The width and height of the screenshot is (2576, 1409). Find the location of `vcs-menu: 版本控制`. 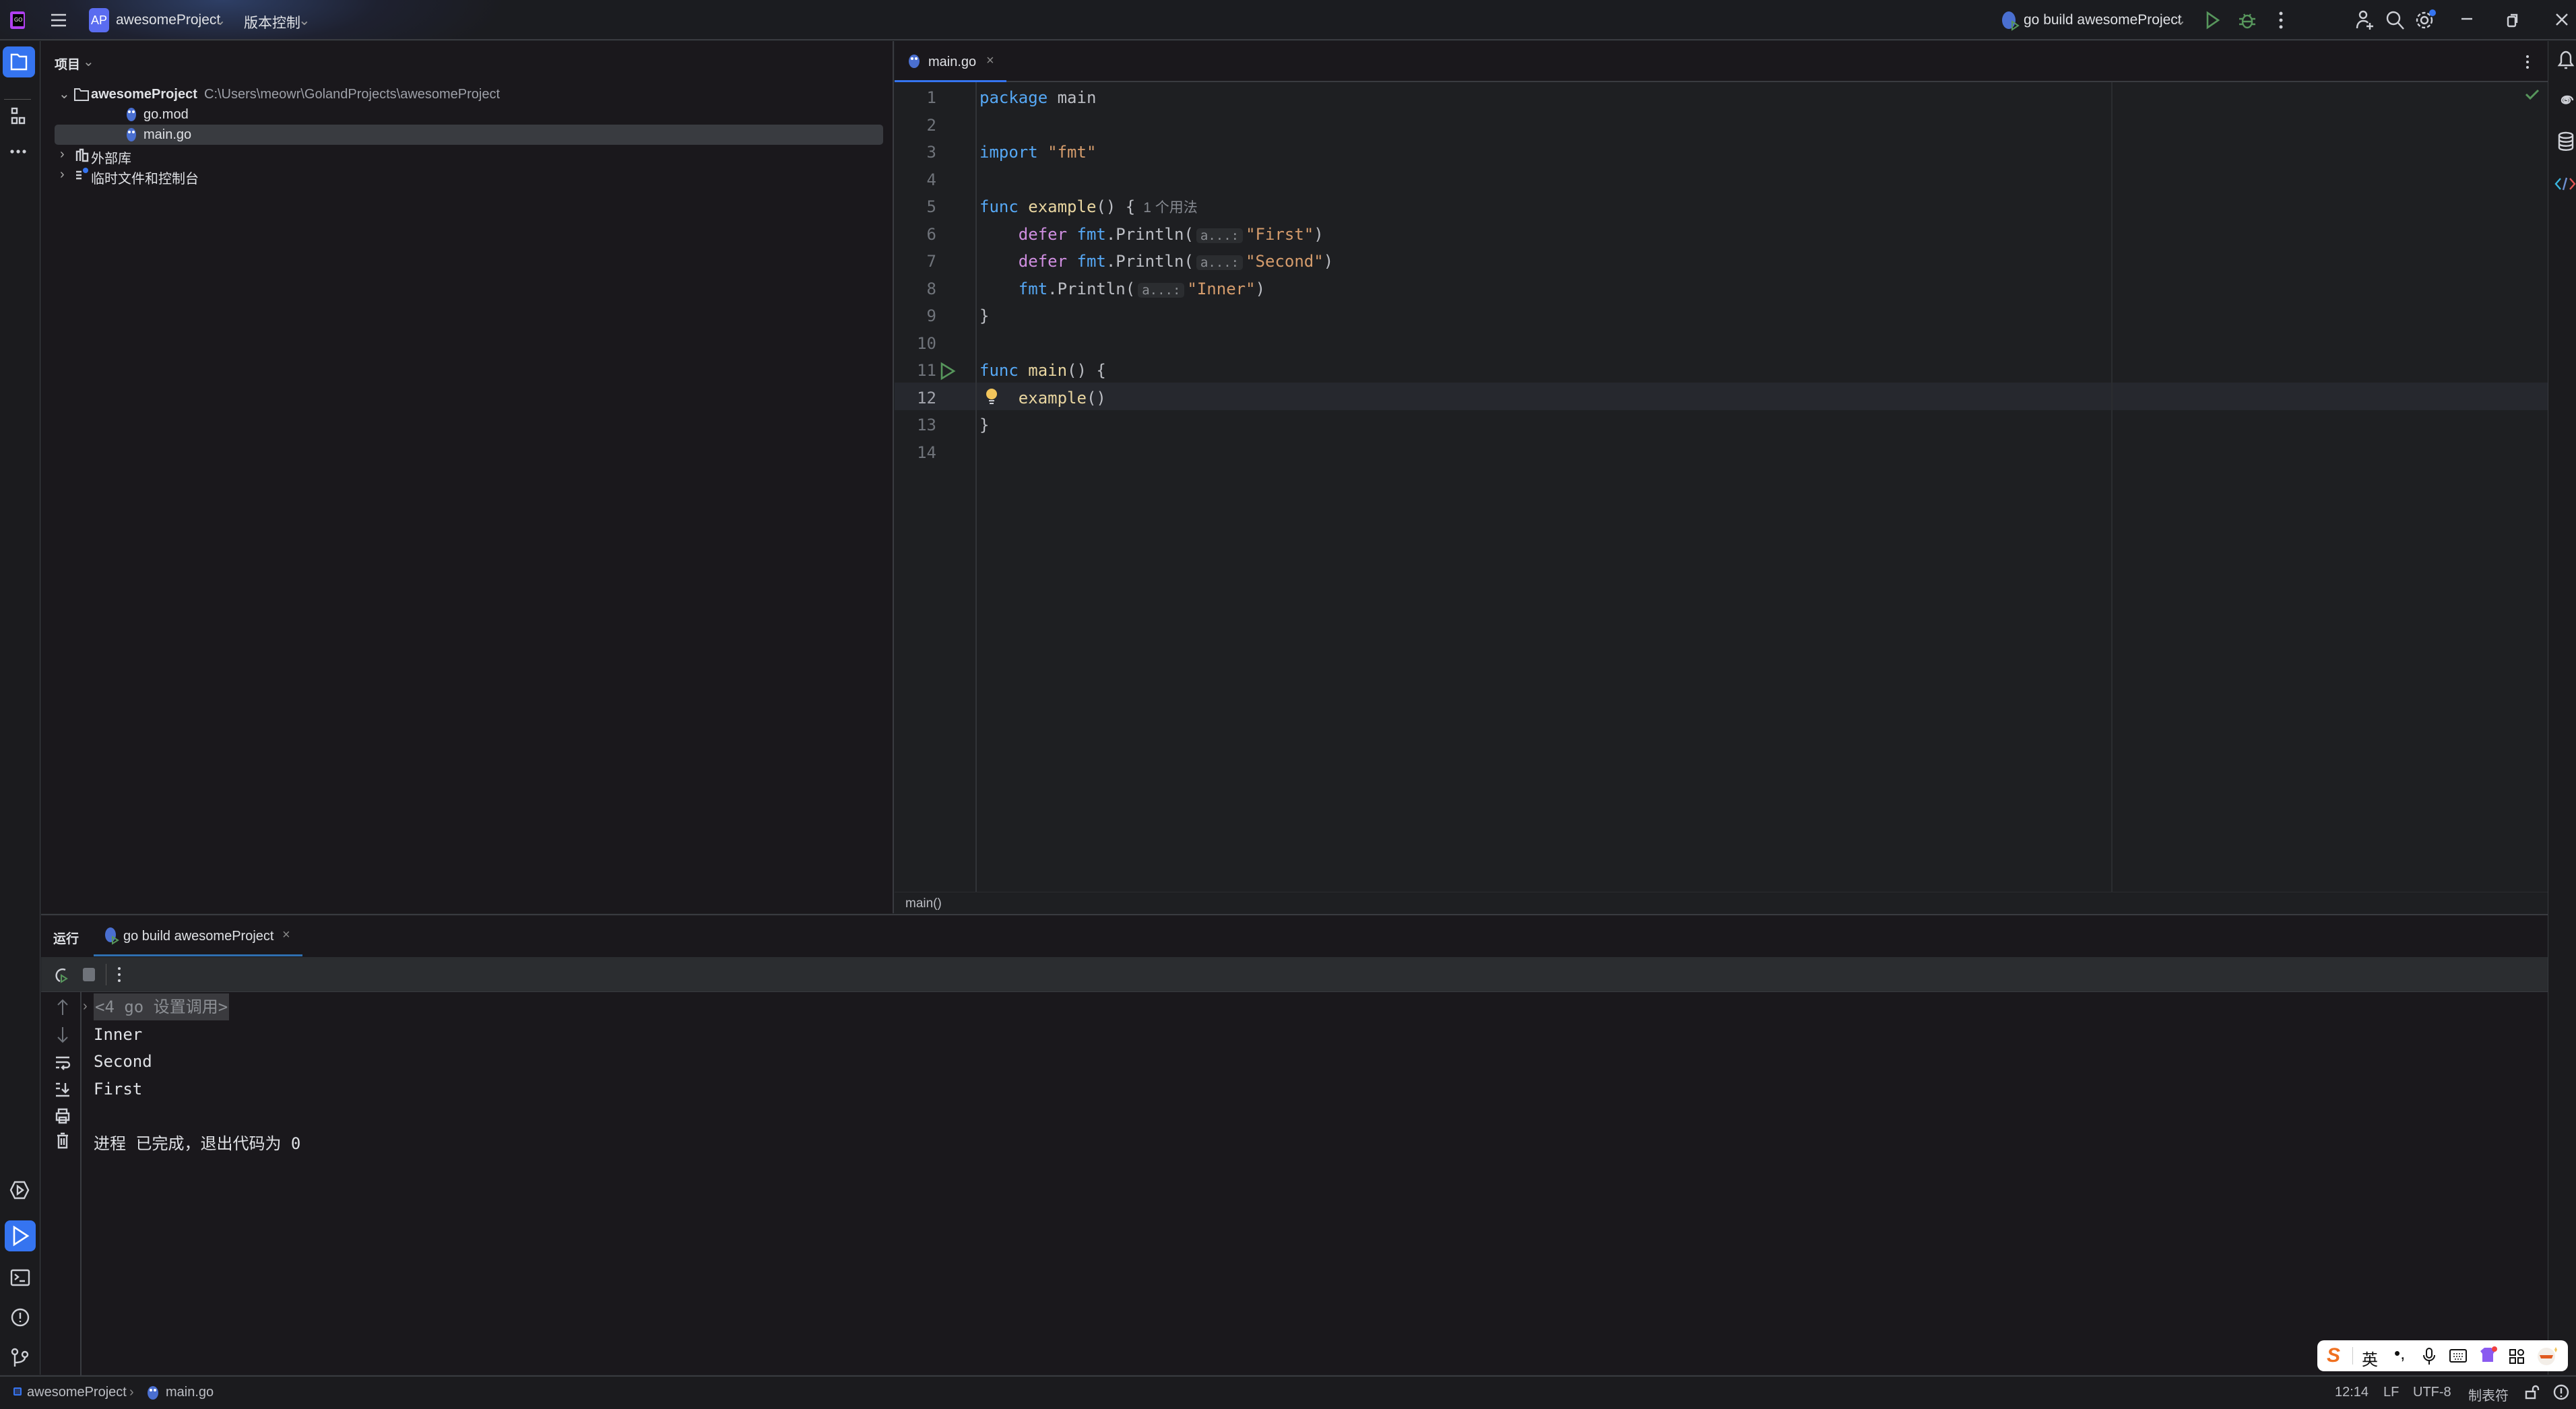

vcs-menu: 版本控制 is located at coordinates (272, 22).